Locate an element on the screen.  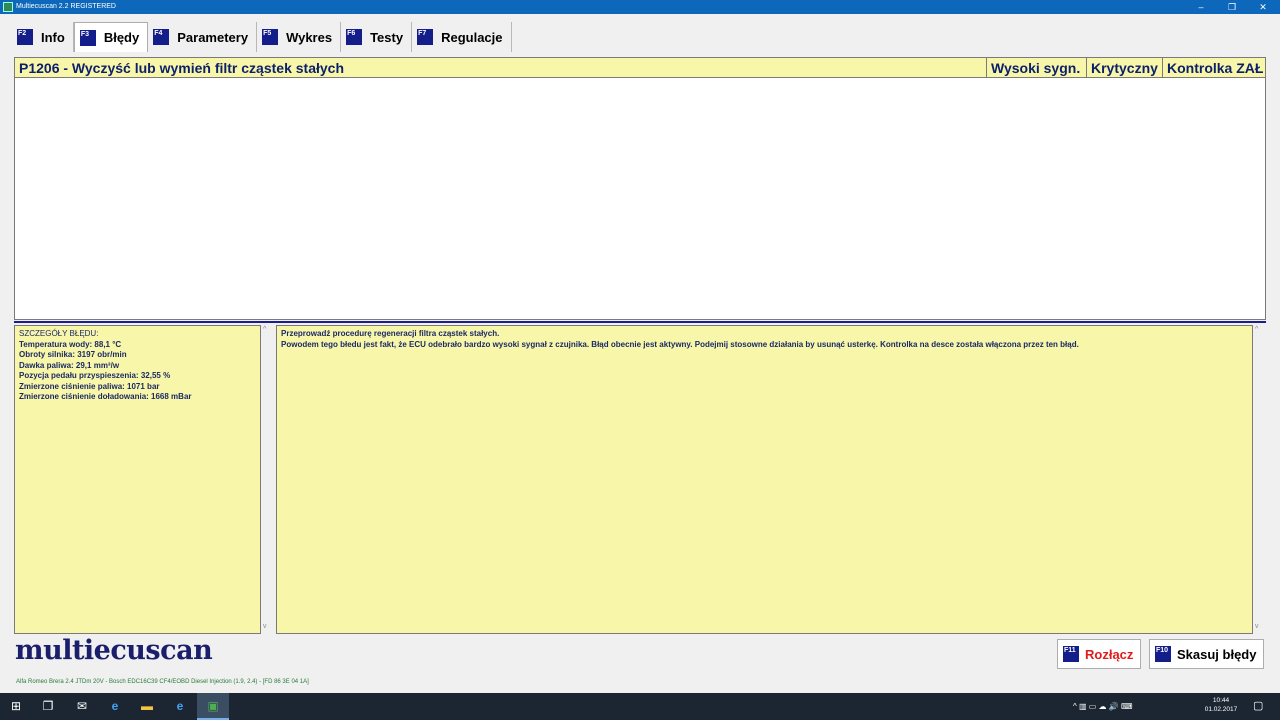
tab-label: Regulacje is located at coordinates (472, 37).